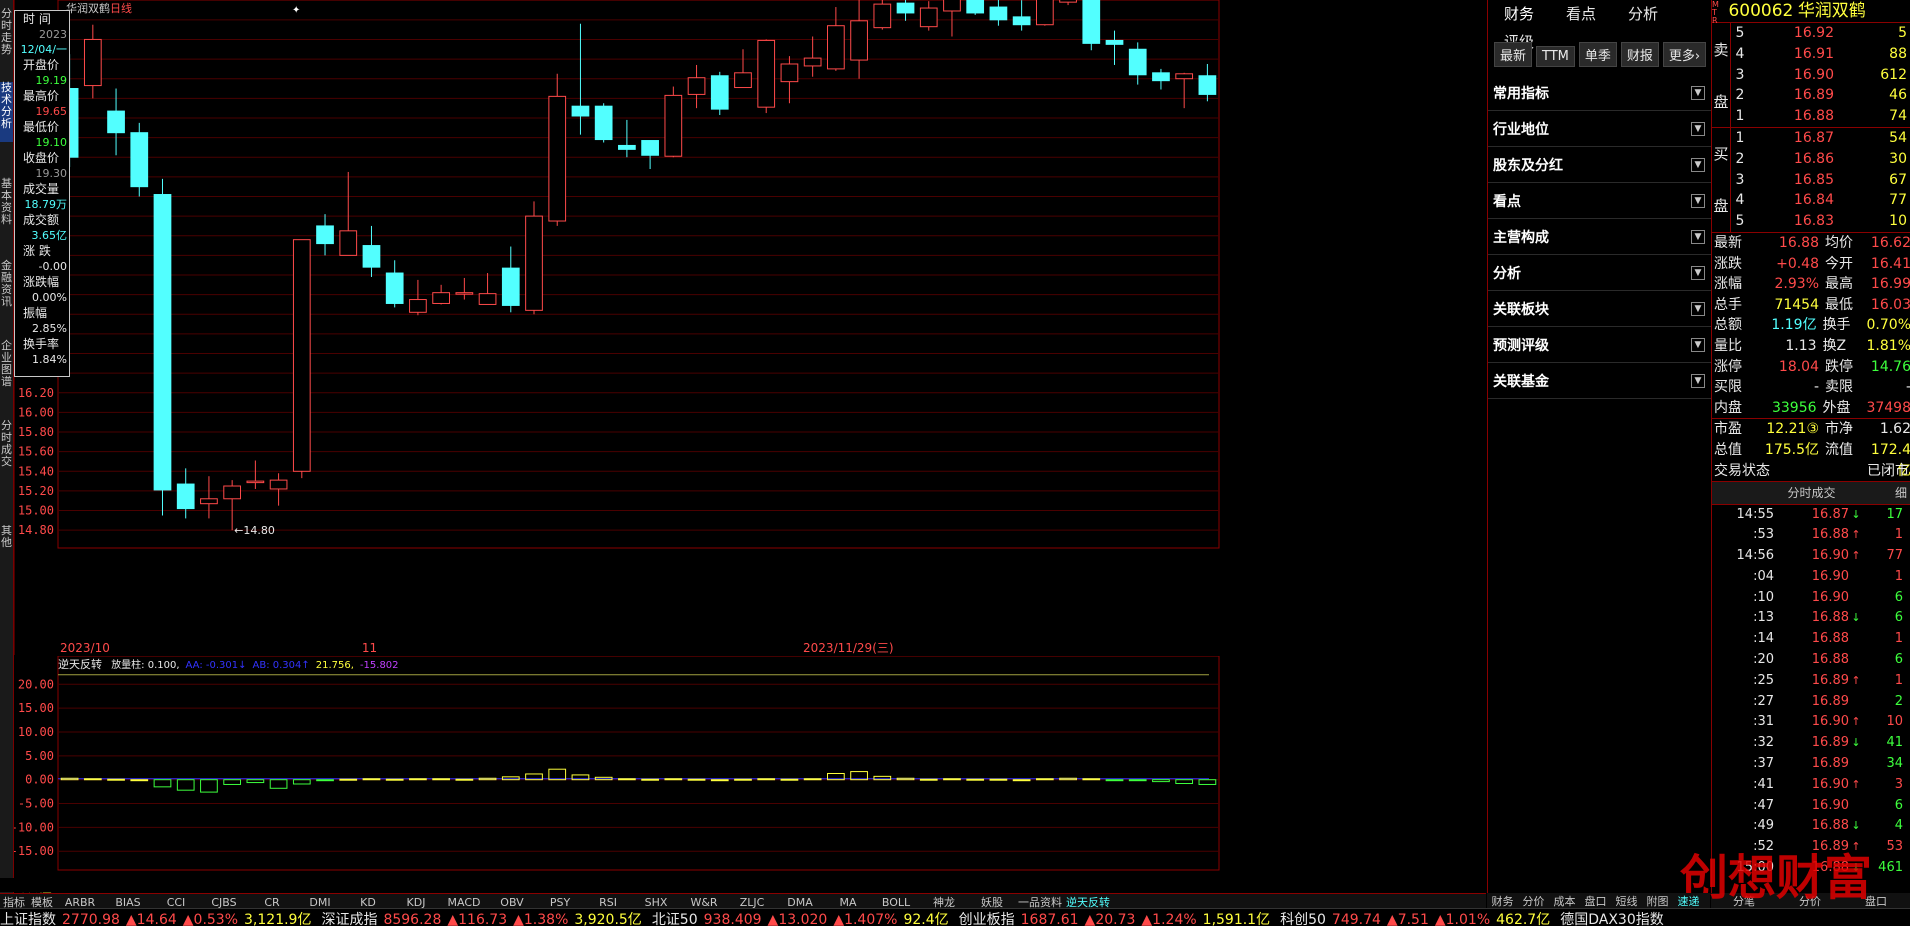  Describe the element at coordinates (1599, 345) in the screenshot. I see `f10-section: 预测评级 ▼` at that location.